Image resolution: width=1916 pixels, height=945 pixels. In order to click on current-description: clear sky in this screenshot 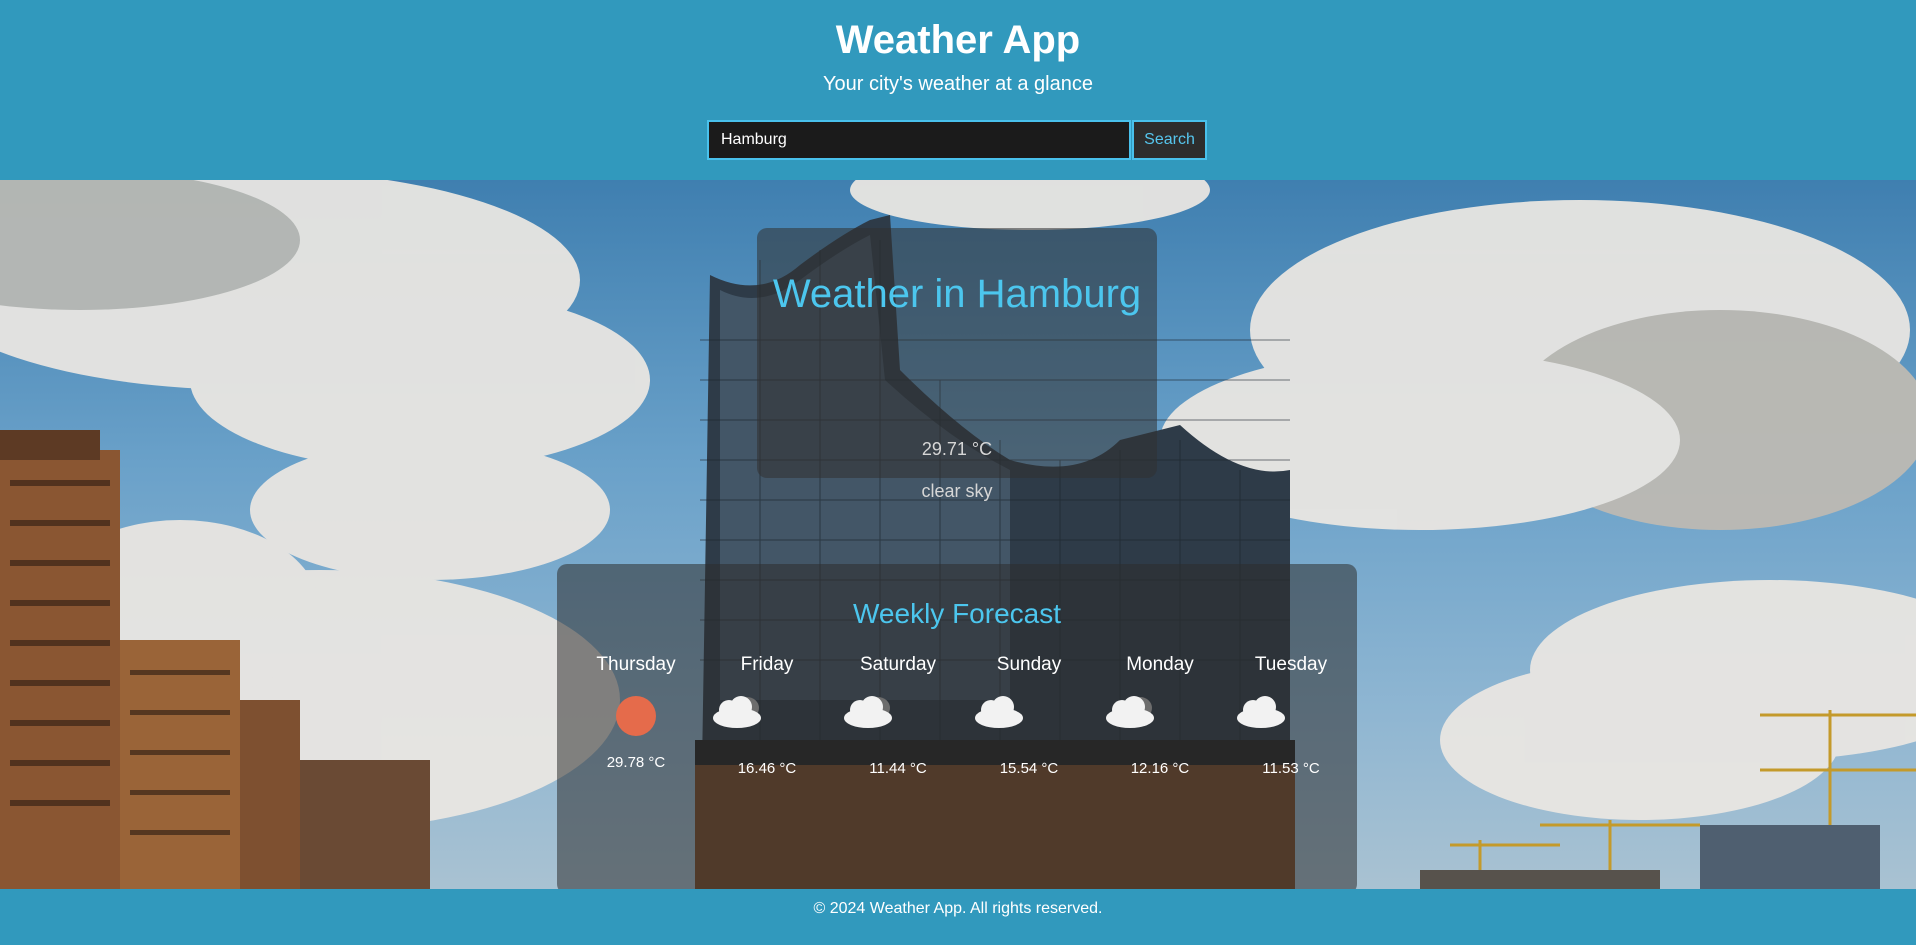, I will do `click(957, 491)`.